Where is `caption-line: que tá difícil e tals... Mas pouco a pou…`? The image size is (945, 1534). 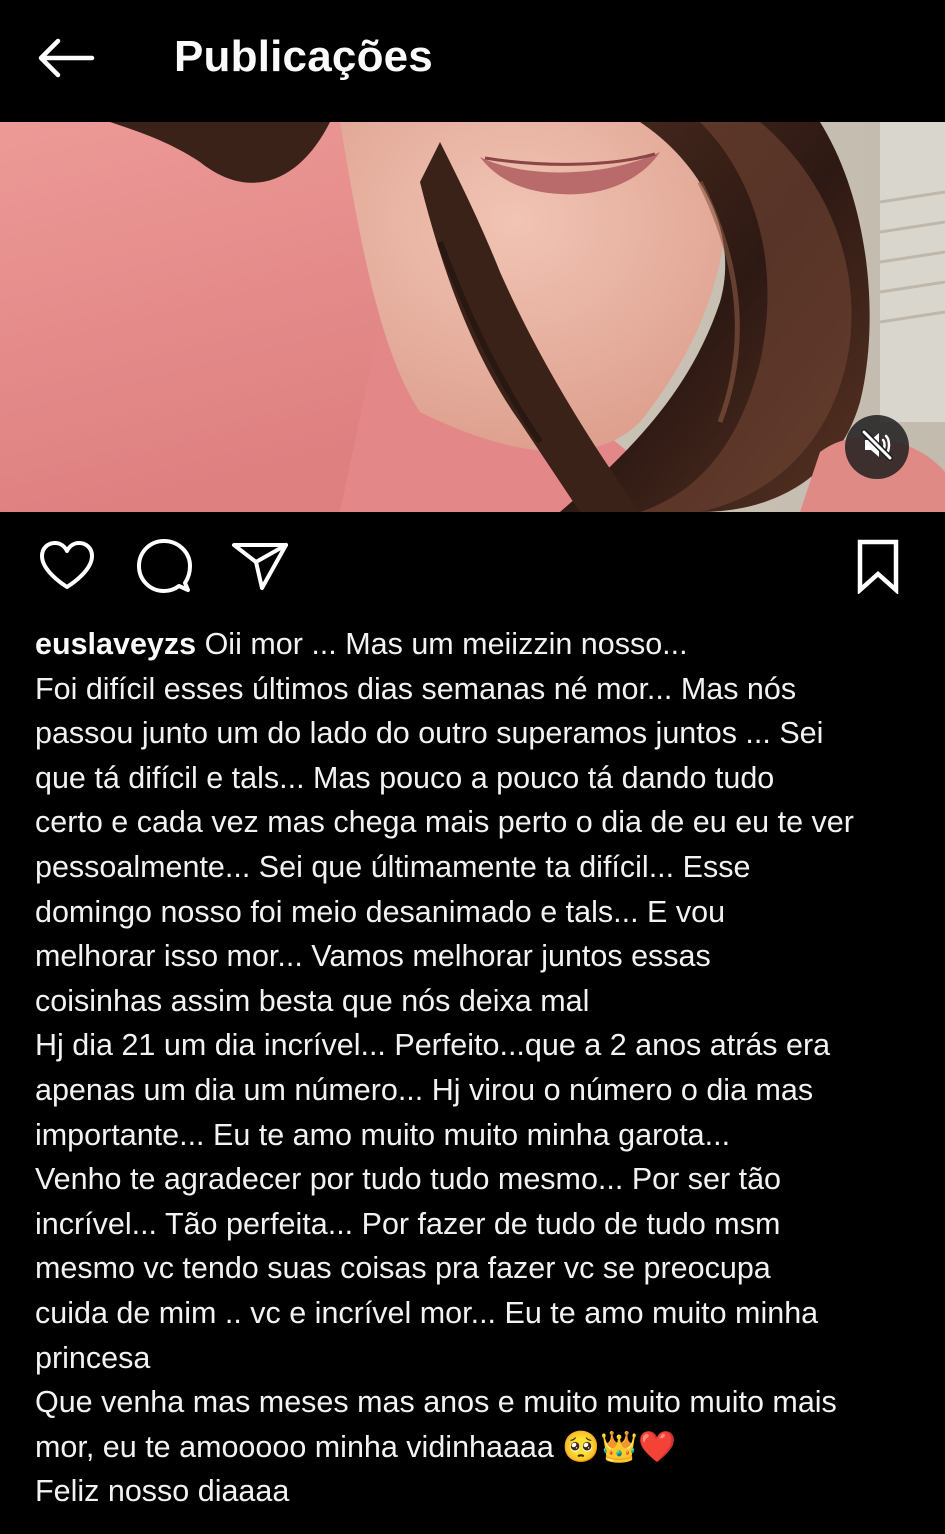
caption-line: que tá difícil e tals... Mas pouco a pou… is located at coordinates (405, 777).